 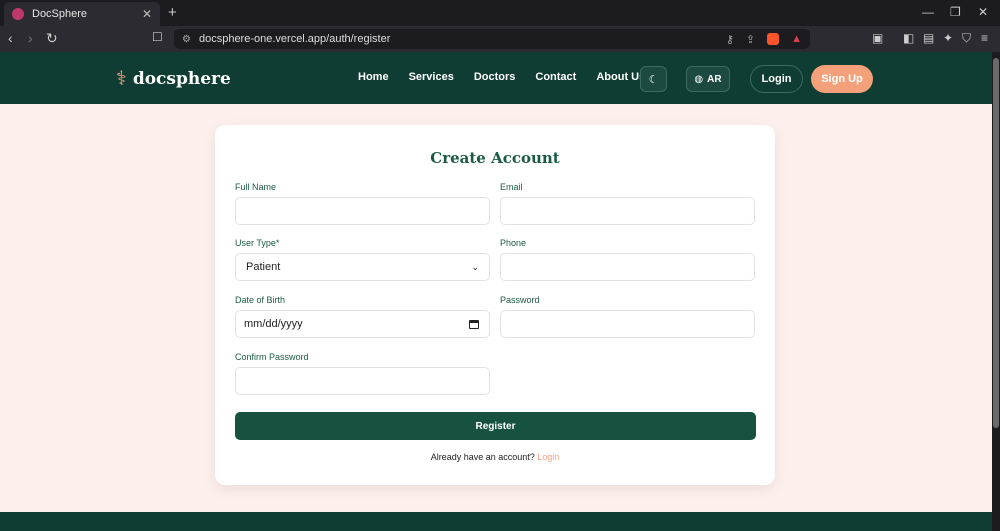 I want to click on user-type-label: User Type*, so click(x=257, y=243).